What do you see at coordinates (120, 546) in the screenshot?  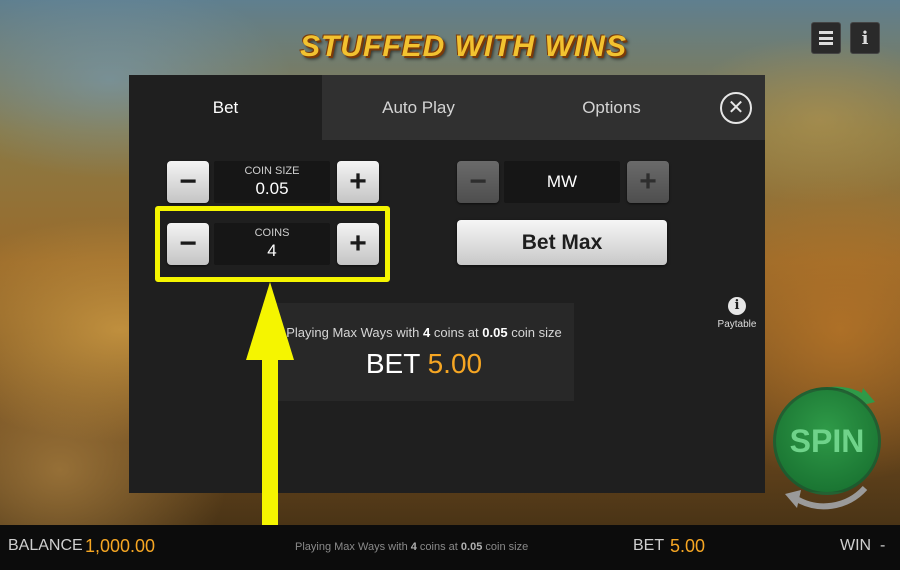 I see `balance-value: 1,000.00` at bounding box center [120, 546].